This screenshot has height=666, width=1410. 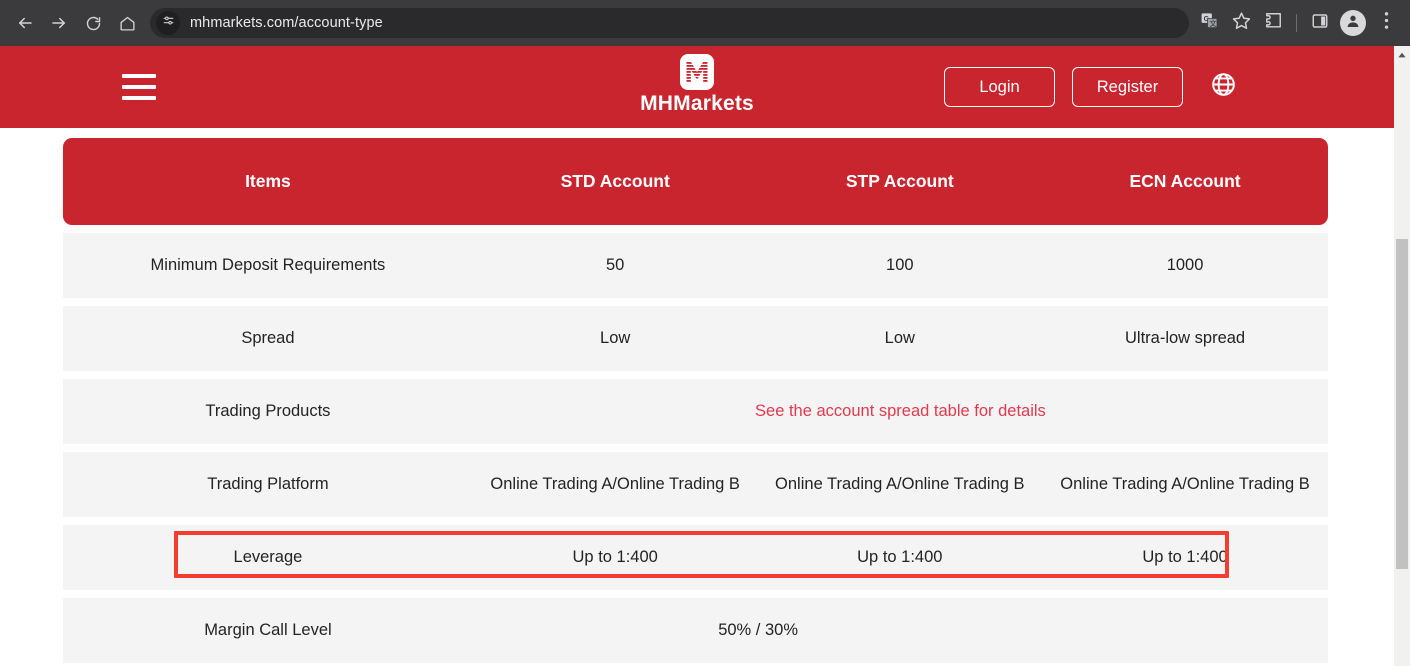 I want to click on forward-arrow-icon, so click(x=59, y=23).